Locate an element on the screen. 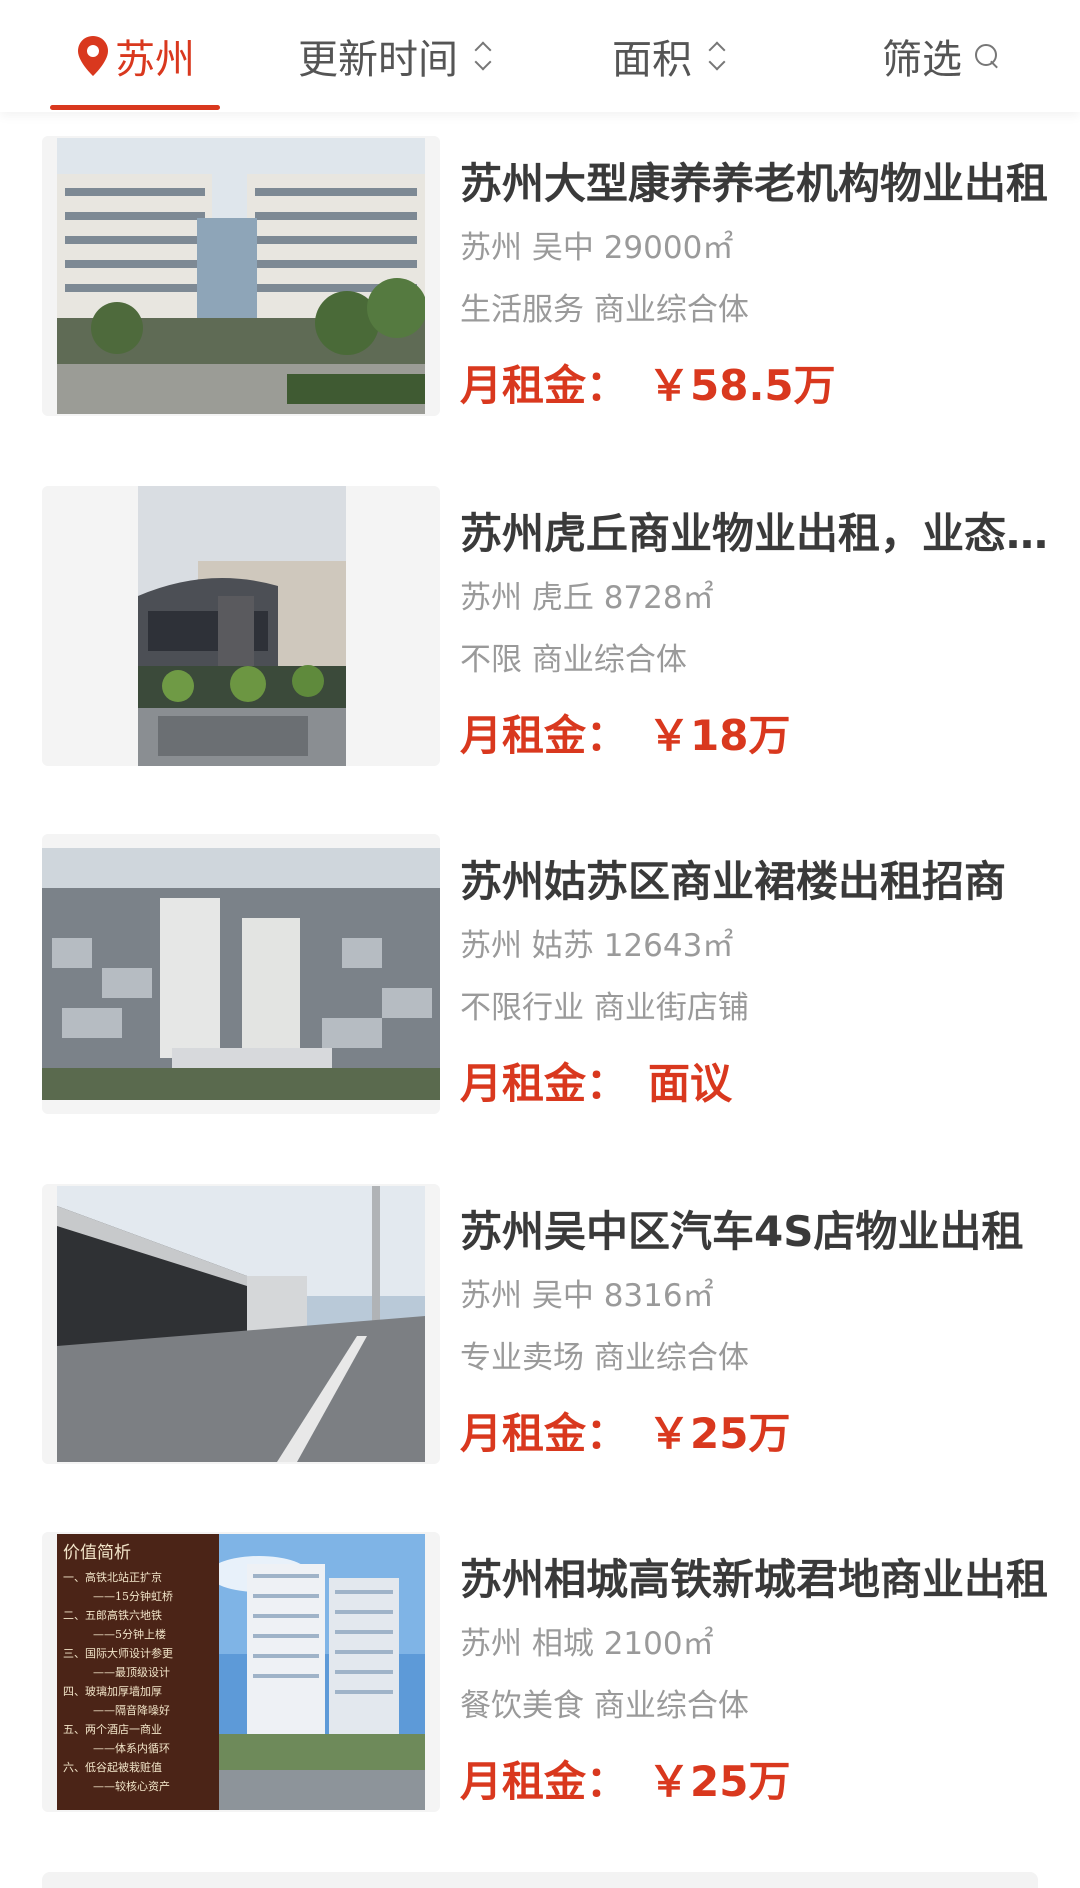  listing-price: 月租金： 面议 is located at coordinates (751, 1084).